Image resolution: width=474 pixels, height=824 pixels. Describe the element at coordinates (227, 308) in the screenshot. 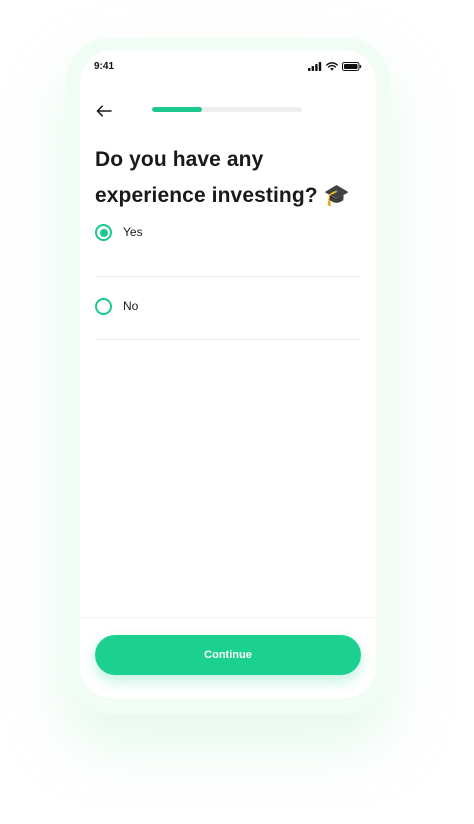

I see `option-no: No` at that location.